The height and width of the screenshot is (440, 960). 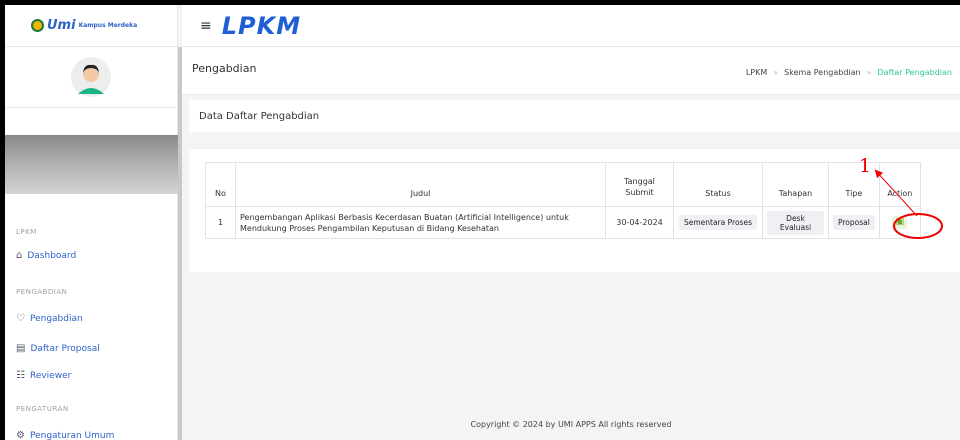 What do you see at coordinates (918, 226) in the screenshot?
I see `annotation-circle` at bounding box center [918, 226].